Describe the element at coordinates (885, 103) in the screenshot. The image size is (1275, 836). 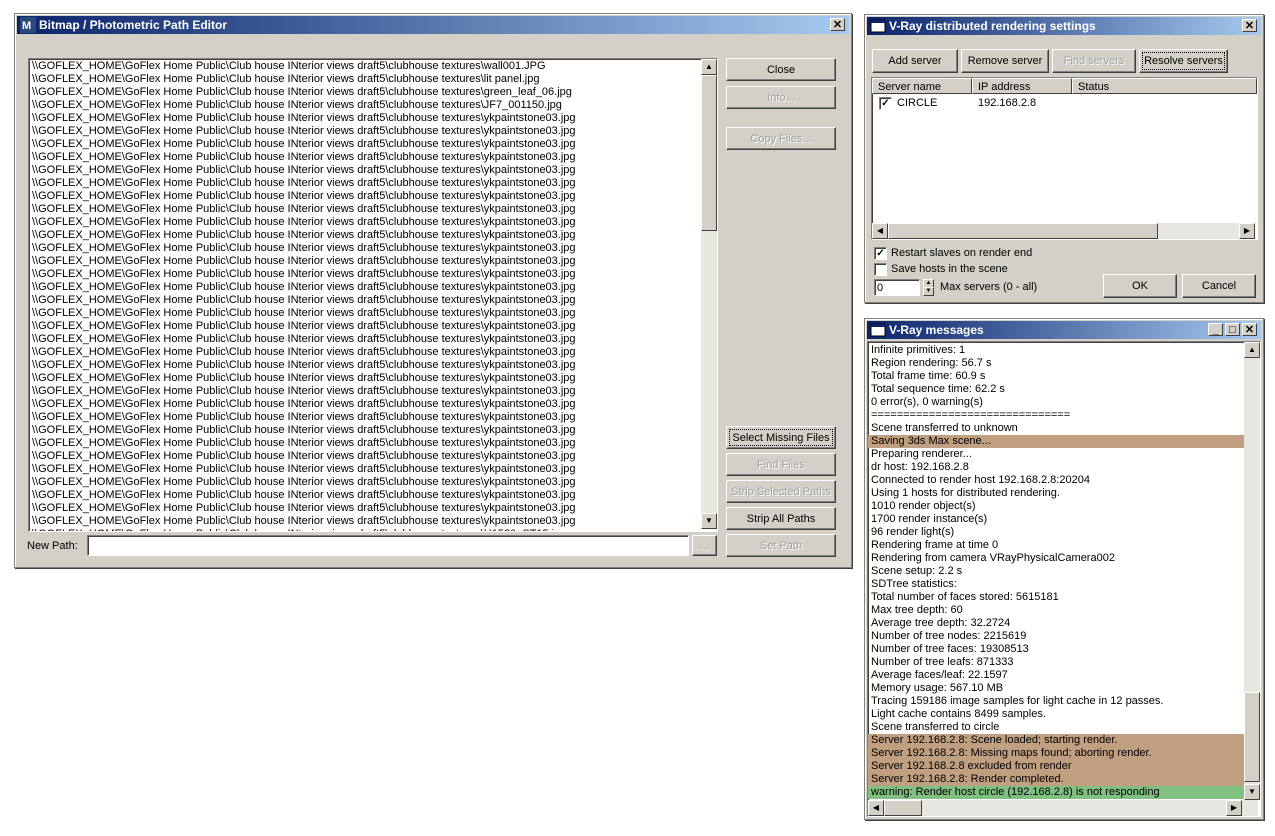
I see `server-enabled-checkbox: ✓` at that location.